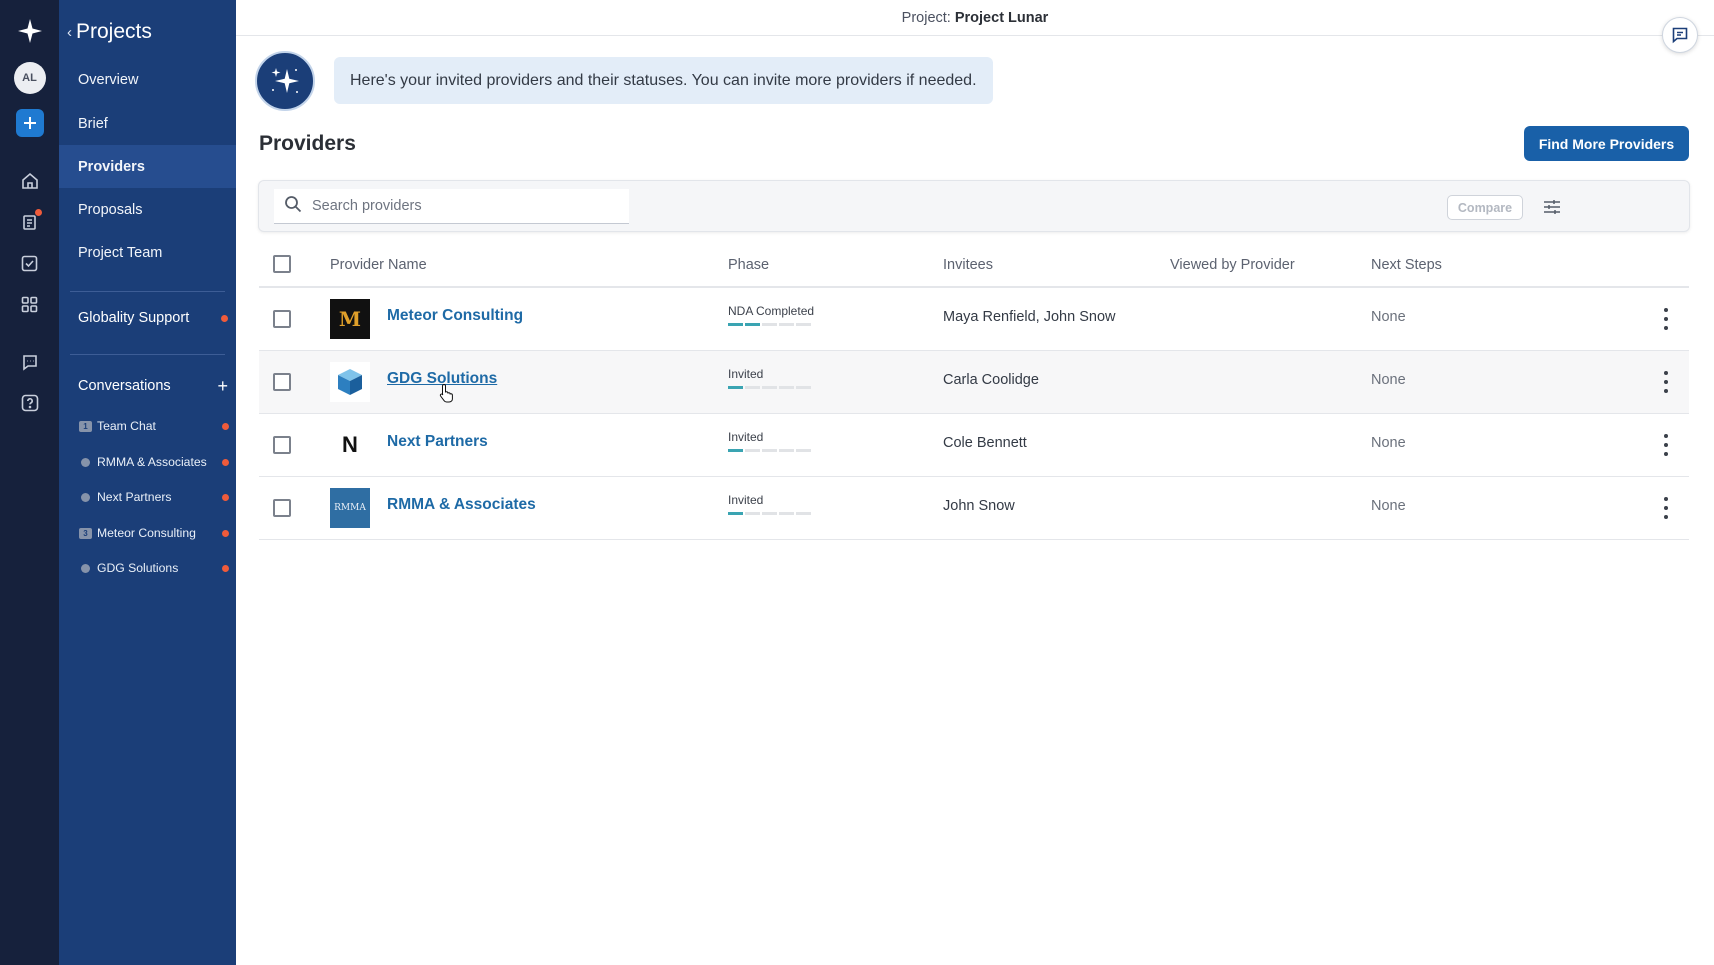  I want to click on column-header-provider-name: Provider Name, so click(378, 265).